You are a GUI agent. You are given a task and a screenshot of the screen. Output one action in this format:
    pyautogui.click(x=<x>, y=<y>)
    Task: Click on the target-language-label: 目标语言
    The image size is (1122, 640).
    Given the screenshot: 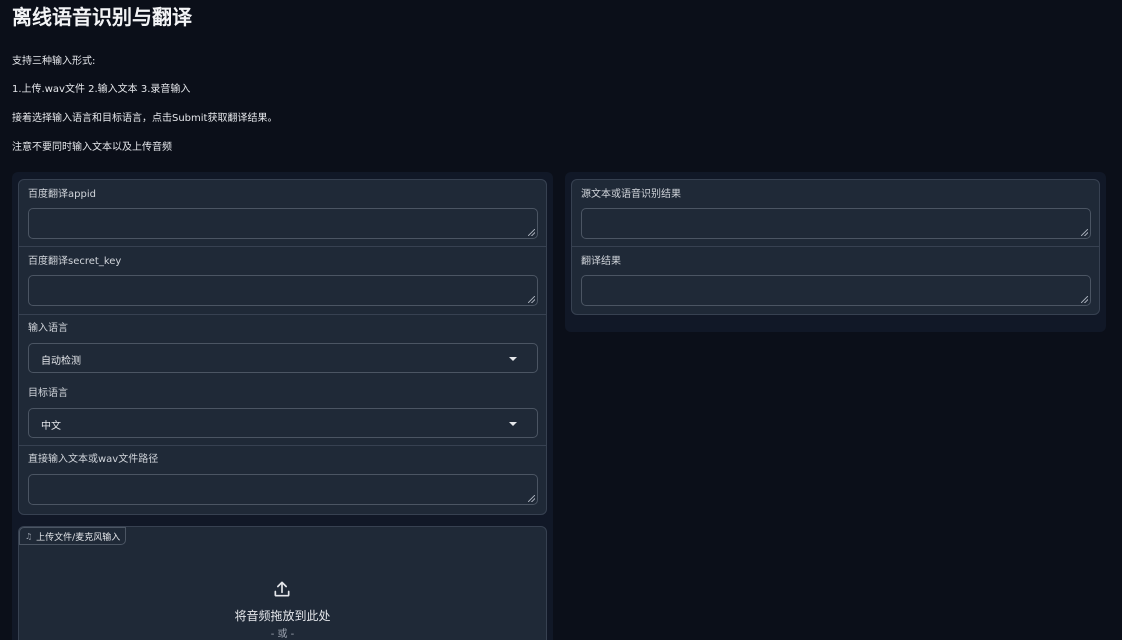 What is the action you would take?
    pyautogui.click(x=48, y=393)
    